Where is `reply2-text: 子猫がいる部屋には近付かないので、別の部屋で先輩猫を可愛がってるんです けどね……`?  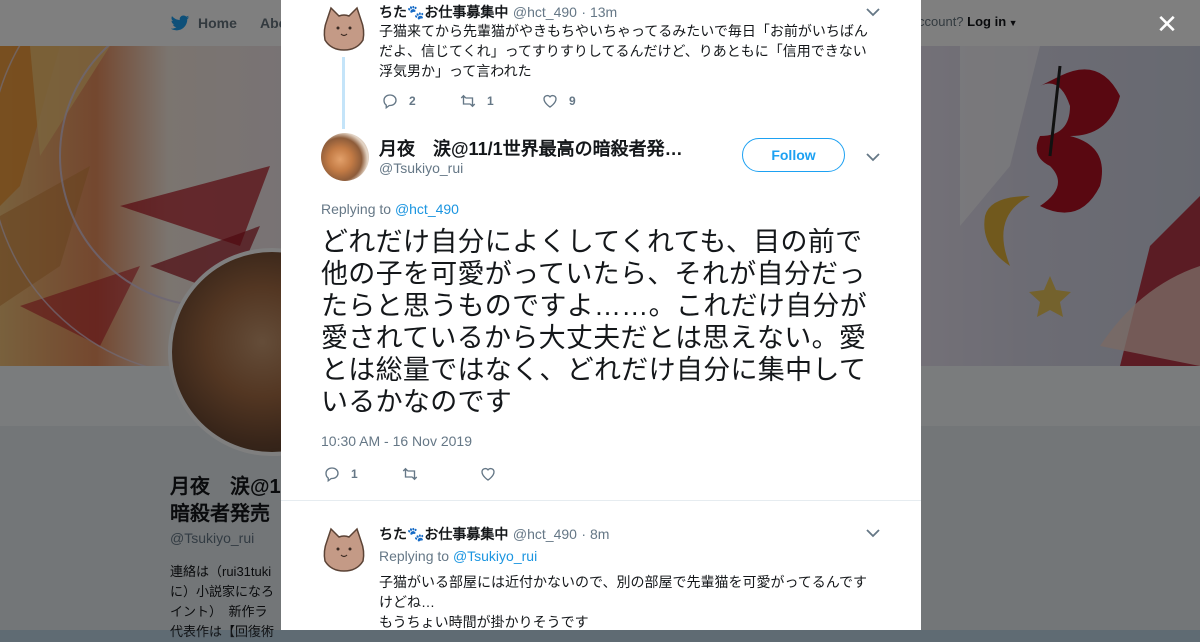 reply2-text: 子猫がいる部屋には近付かないので、別の部屋で先輩猫を可愛がってるんです けどね…… is located at coordinates (629, 601).